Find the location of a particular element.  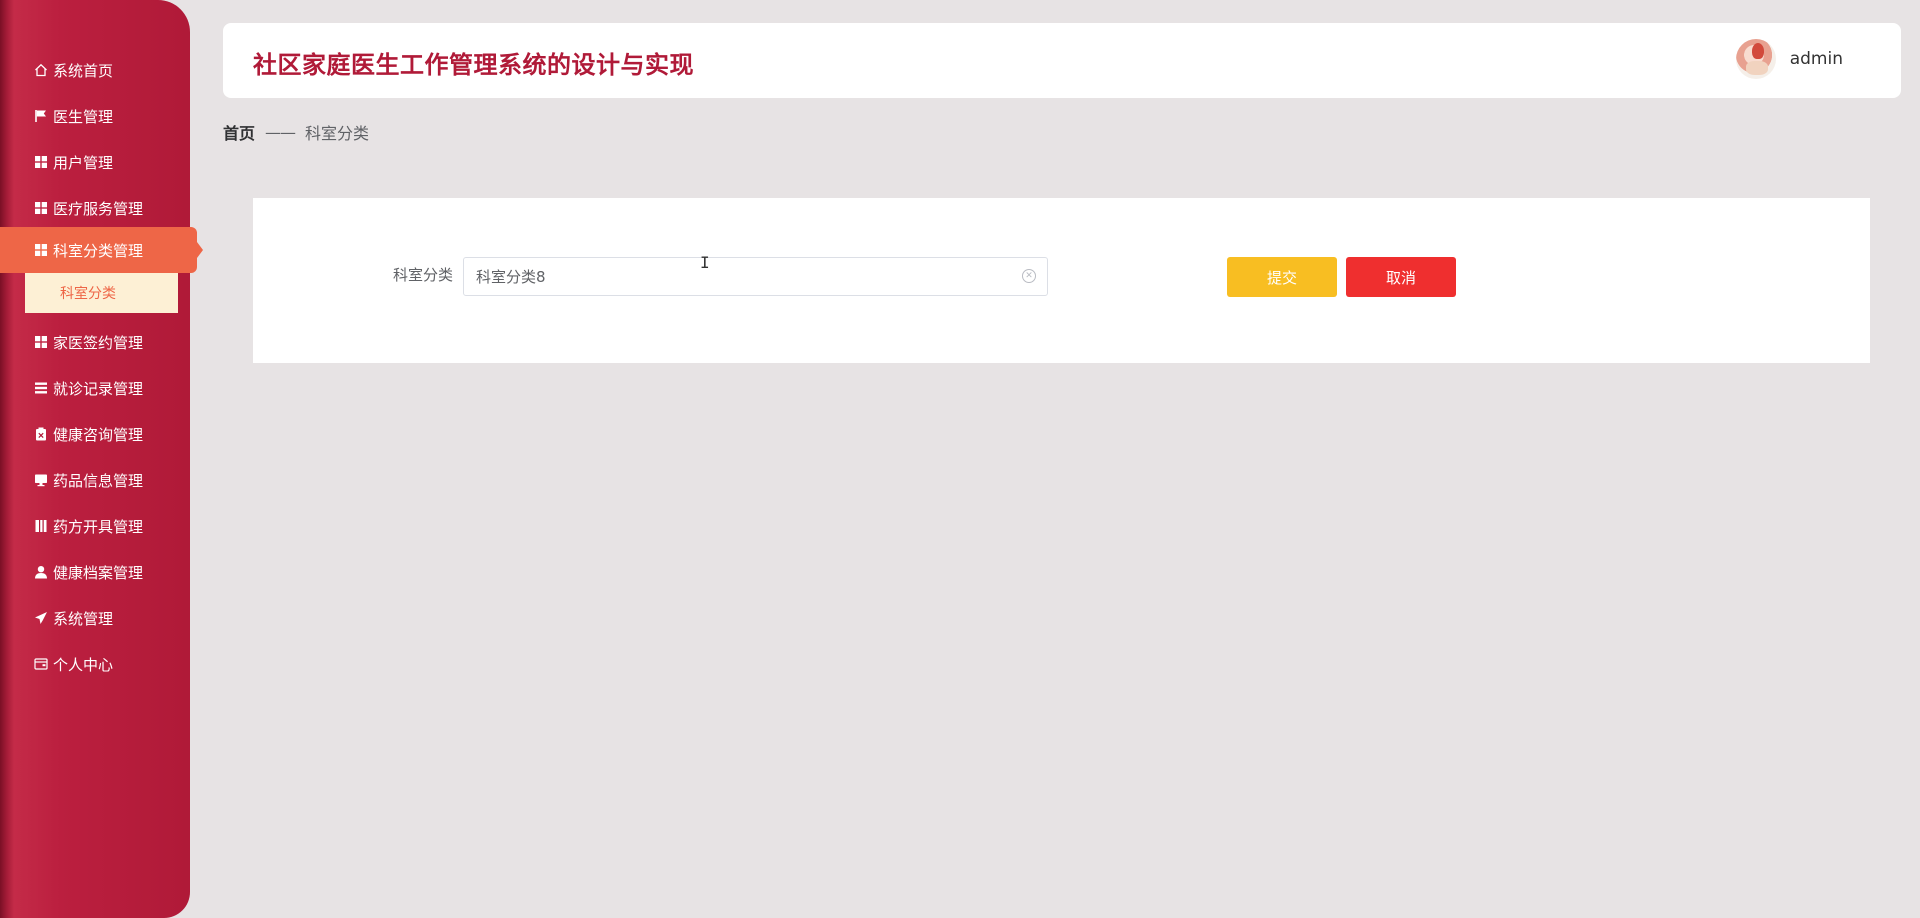

submit-button: 提交 is located at coordinates (1282, 277).